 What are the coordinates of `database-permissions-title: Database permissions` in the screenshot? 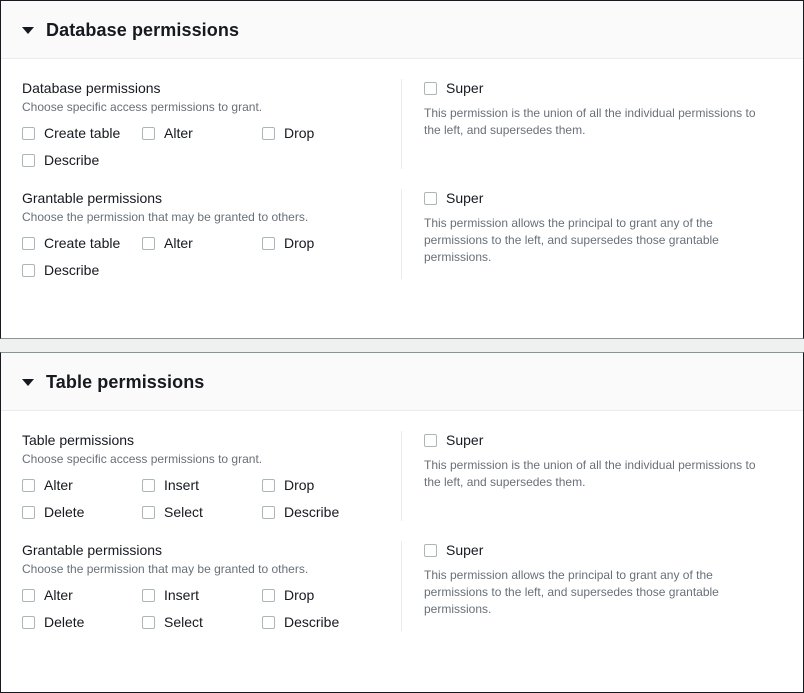 It's located at (143, 29).